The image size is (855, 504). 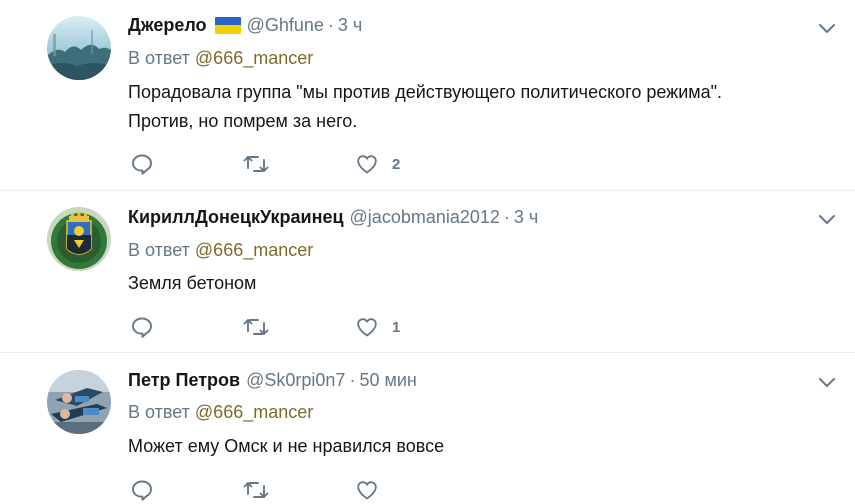 What do you see at coordinates (227, 25) in the screenshot?
I see `ukraine-flag-icon` at bounding box center [227, 25].